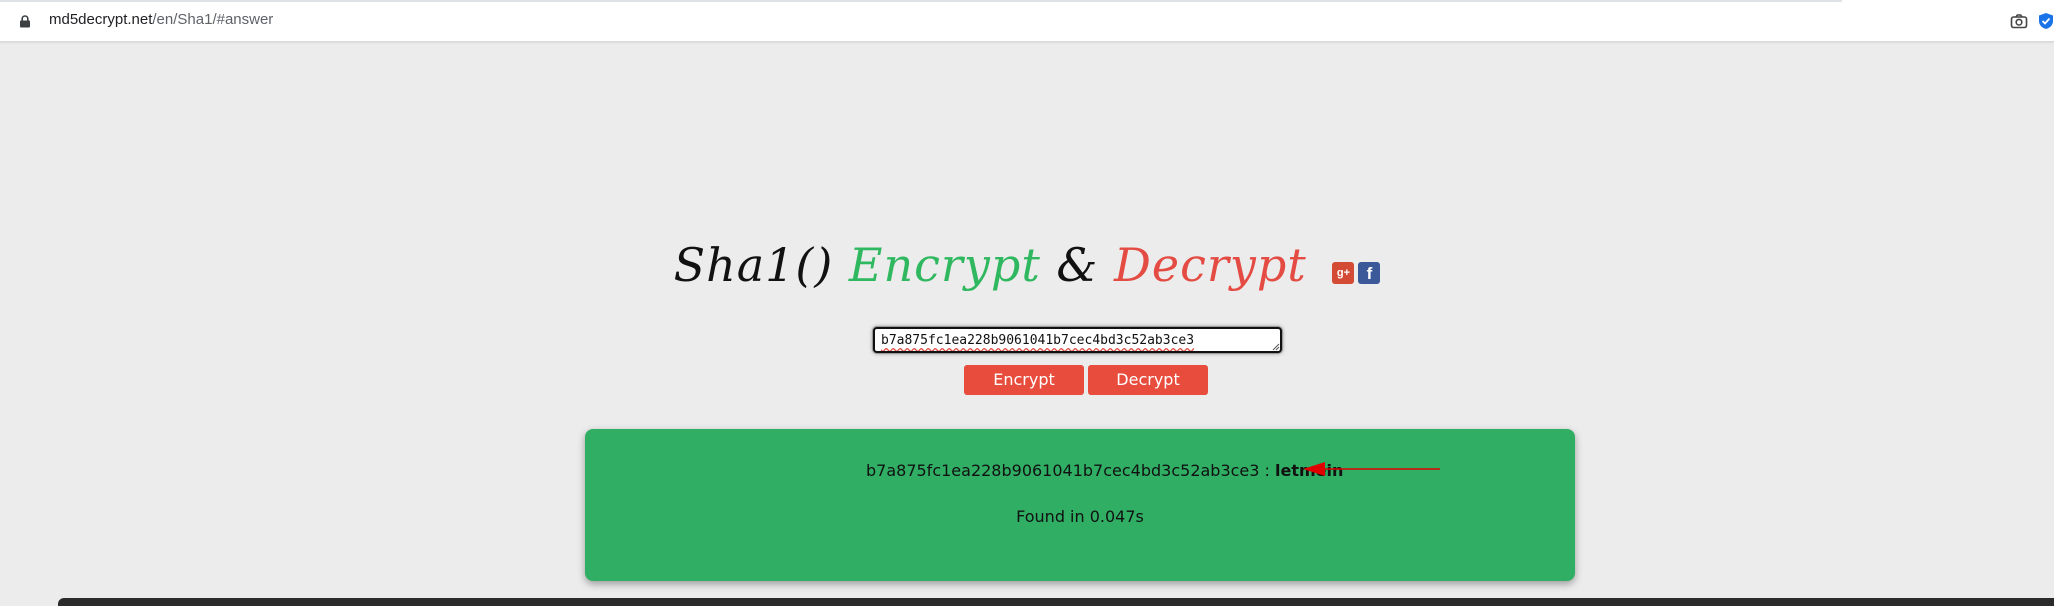 The height and width of the screenshot is (606, 2054). I want to click on hash-input: b7a875fc1ea228b9061041b7cec4bd3c52ab3ce3, so click(1077, 340).